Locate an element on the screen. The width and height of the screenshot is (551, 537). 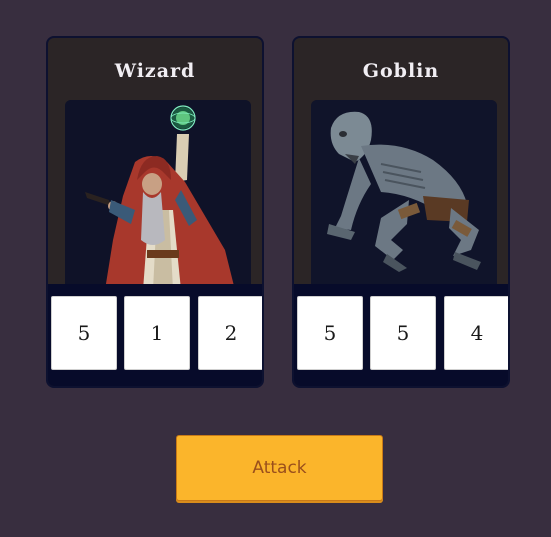
goblin-portrait is located at coordinates (404, 195).